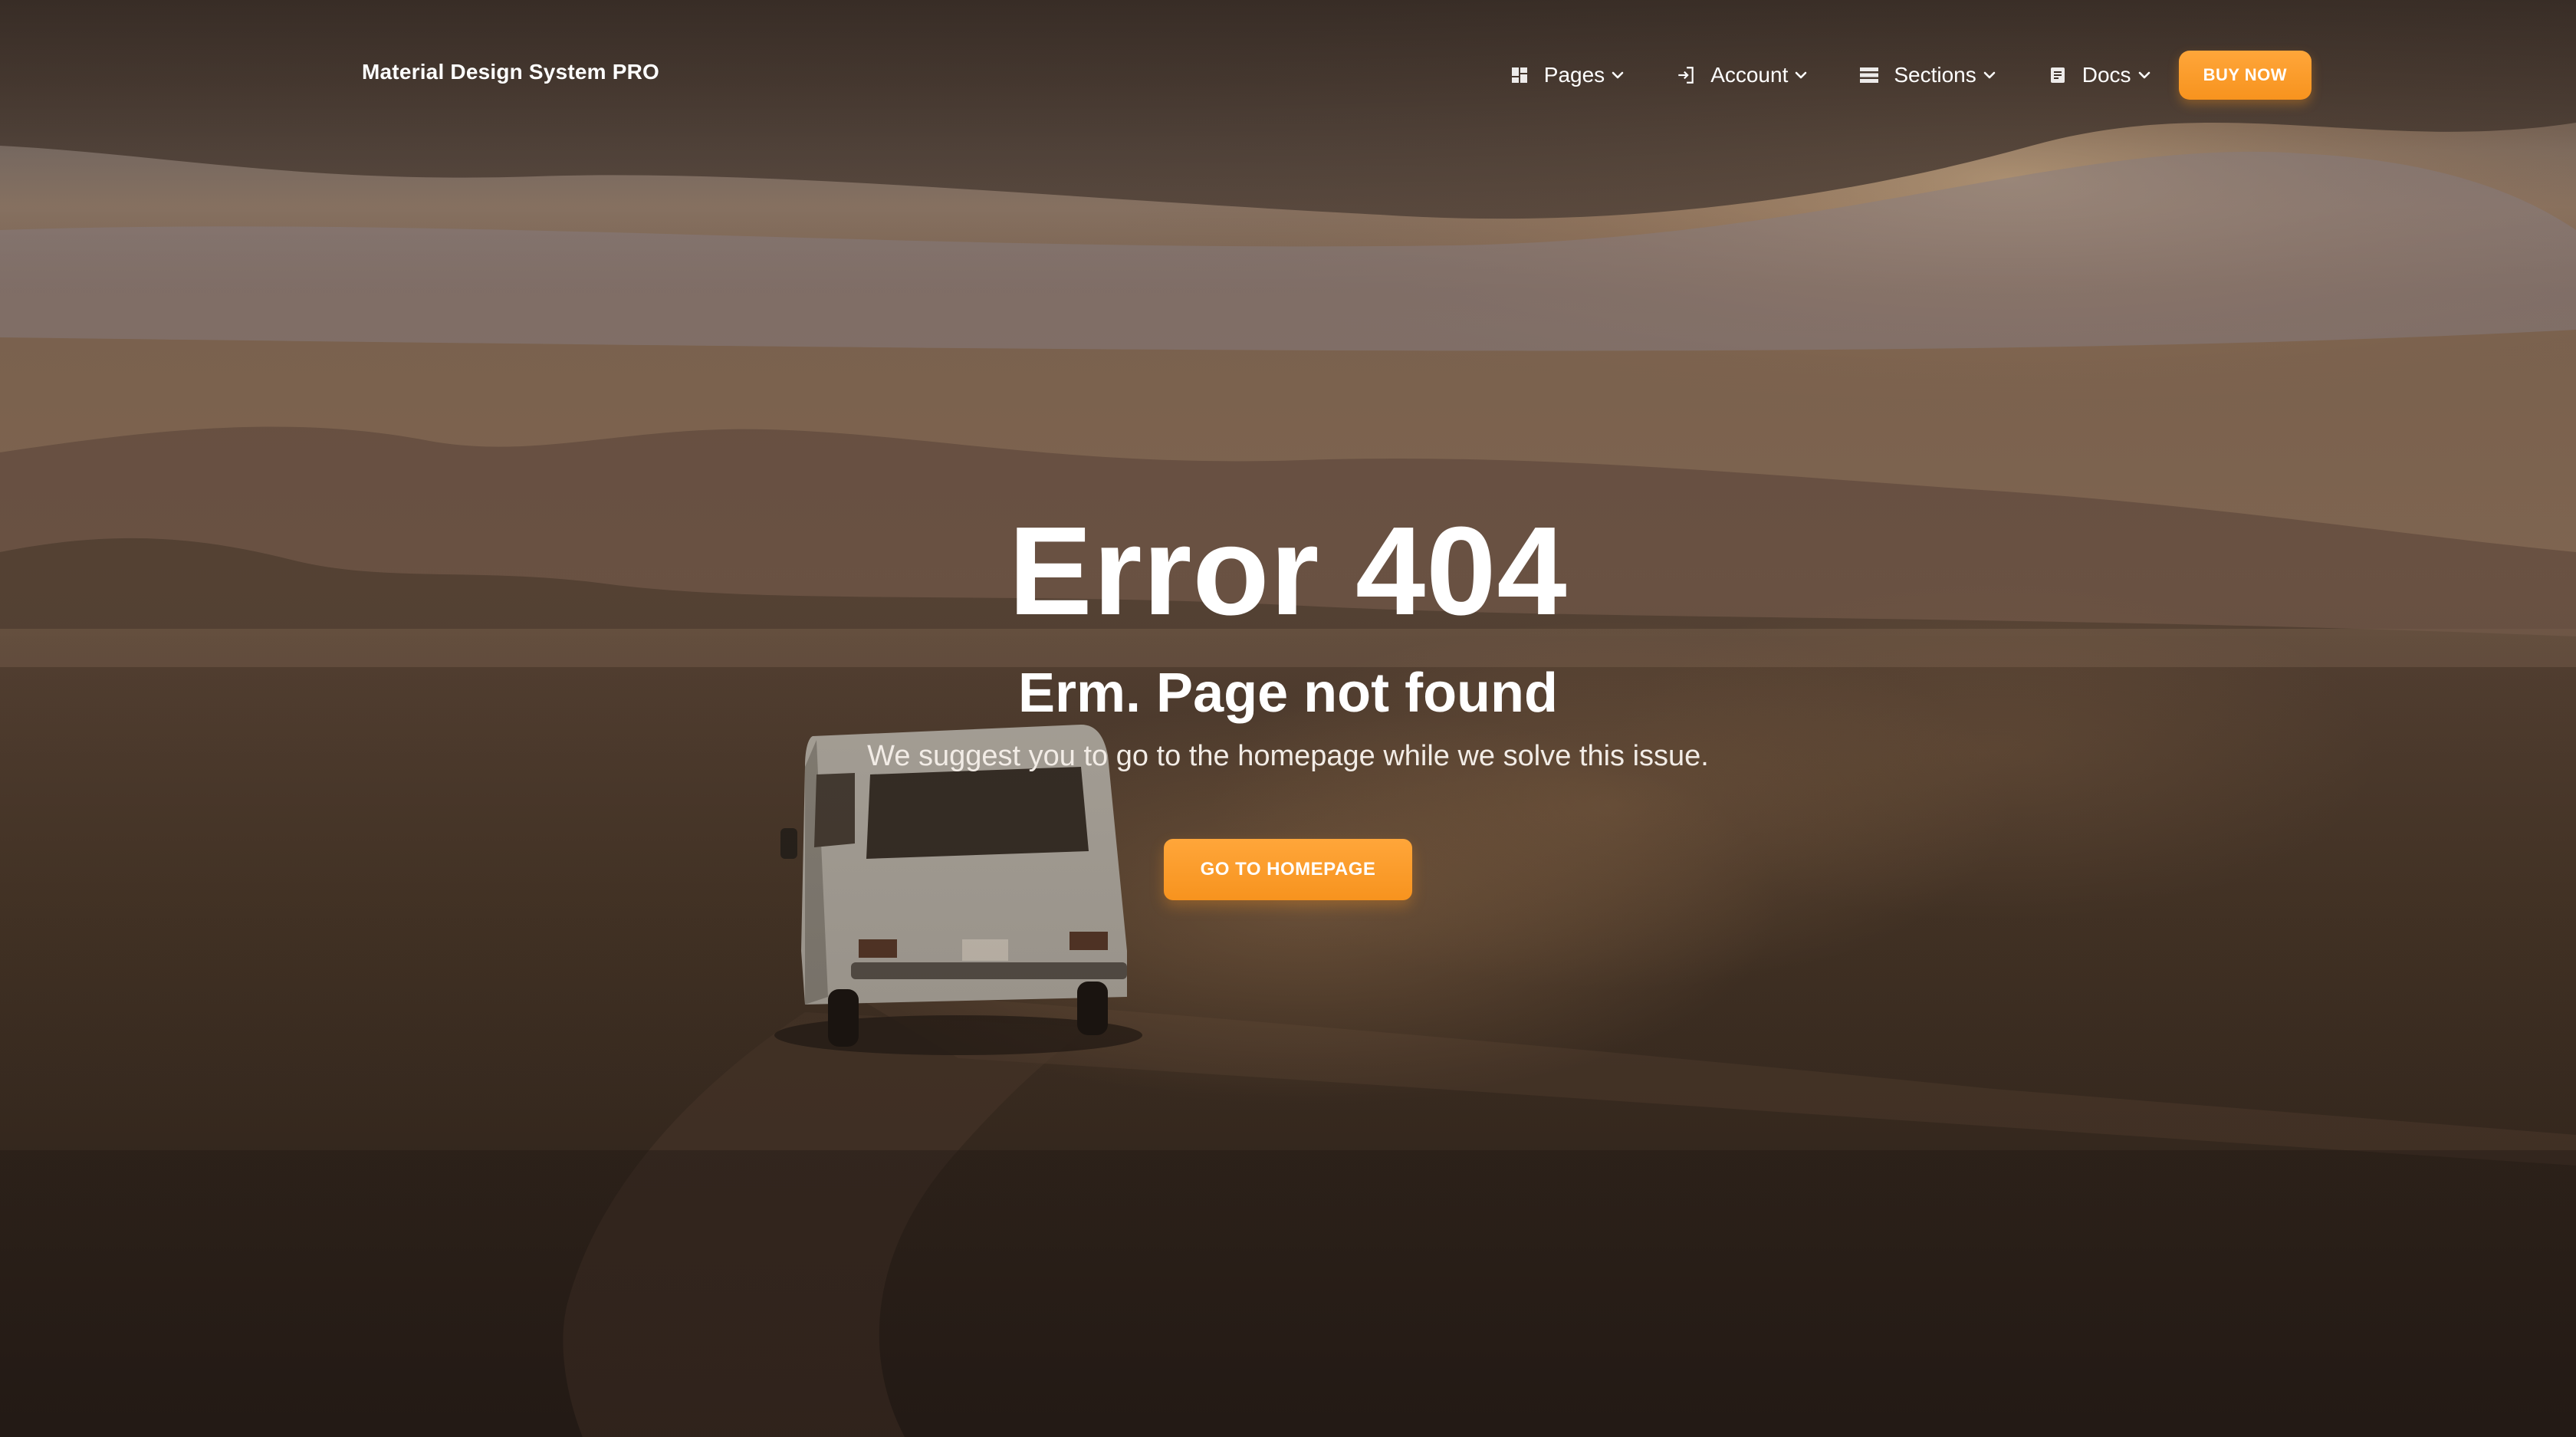 This screenshot has width=2576, height=1437. What do you see at coordinates (1686, 75) in the screenshot?
I see `login-arrow-icon` at bounding box center [1686, 75].